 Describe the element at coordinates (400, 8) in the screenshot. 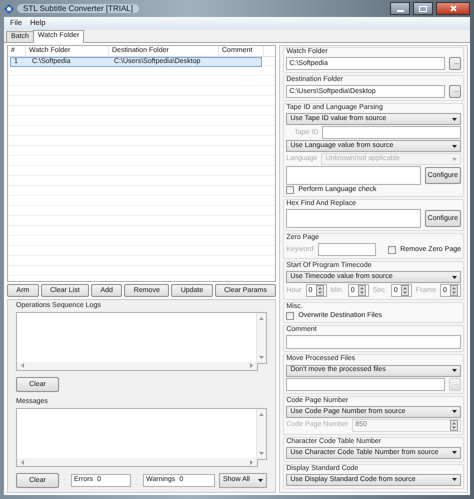

I see `minimize-button` at that location.